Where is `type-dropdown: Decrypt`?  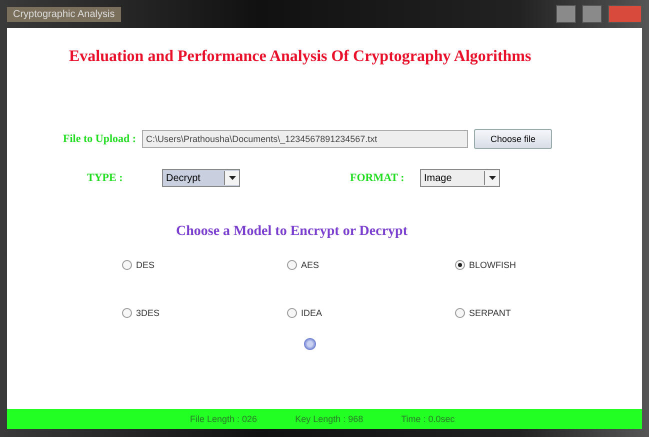 type-dropdown: Decrypt is located at coordinates (201, 178).